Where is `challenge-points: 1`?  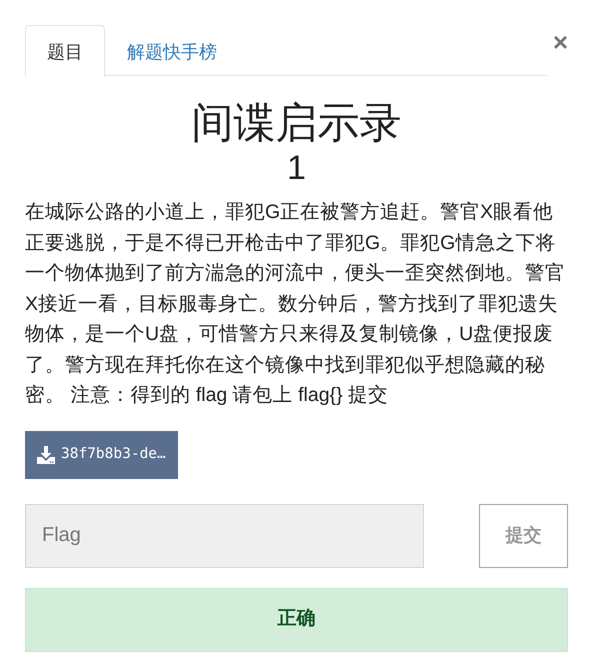 challenge-points: 1 is located at coordinates (296, 169).